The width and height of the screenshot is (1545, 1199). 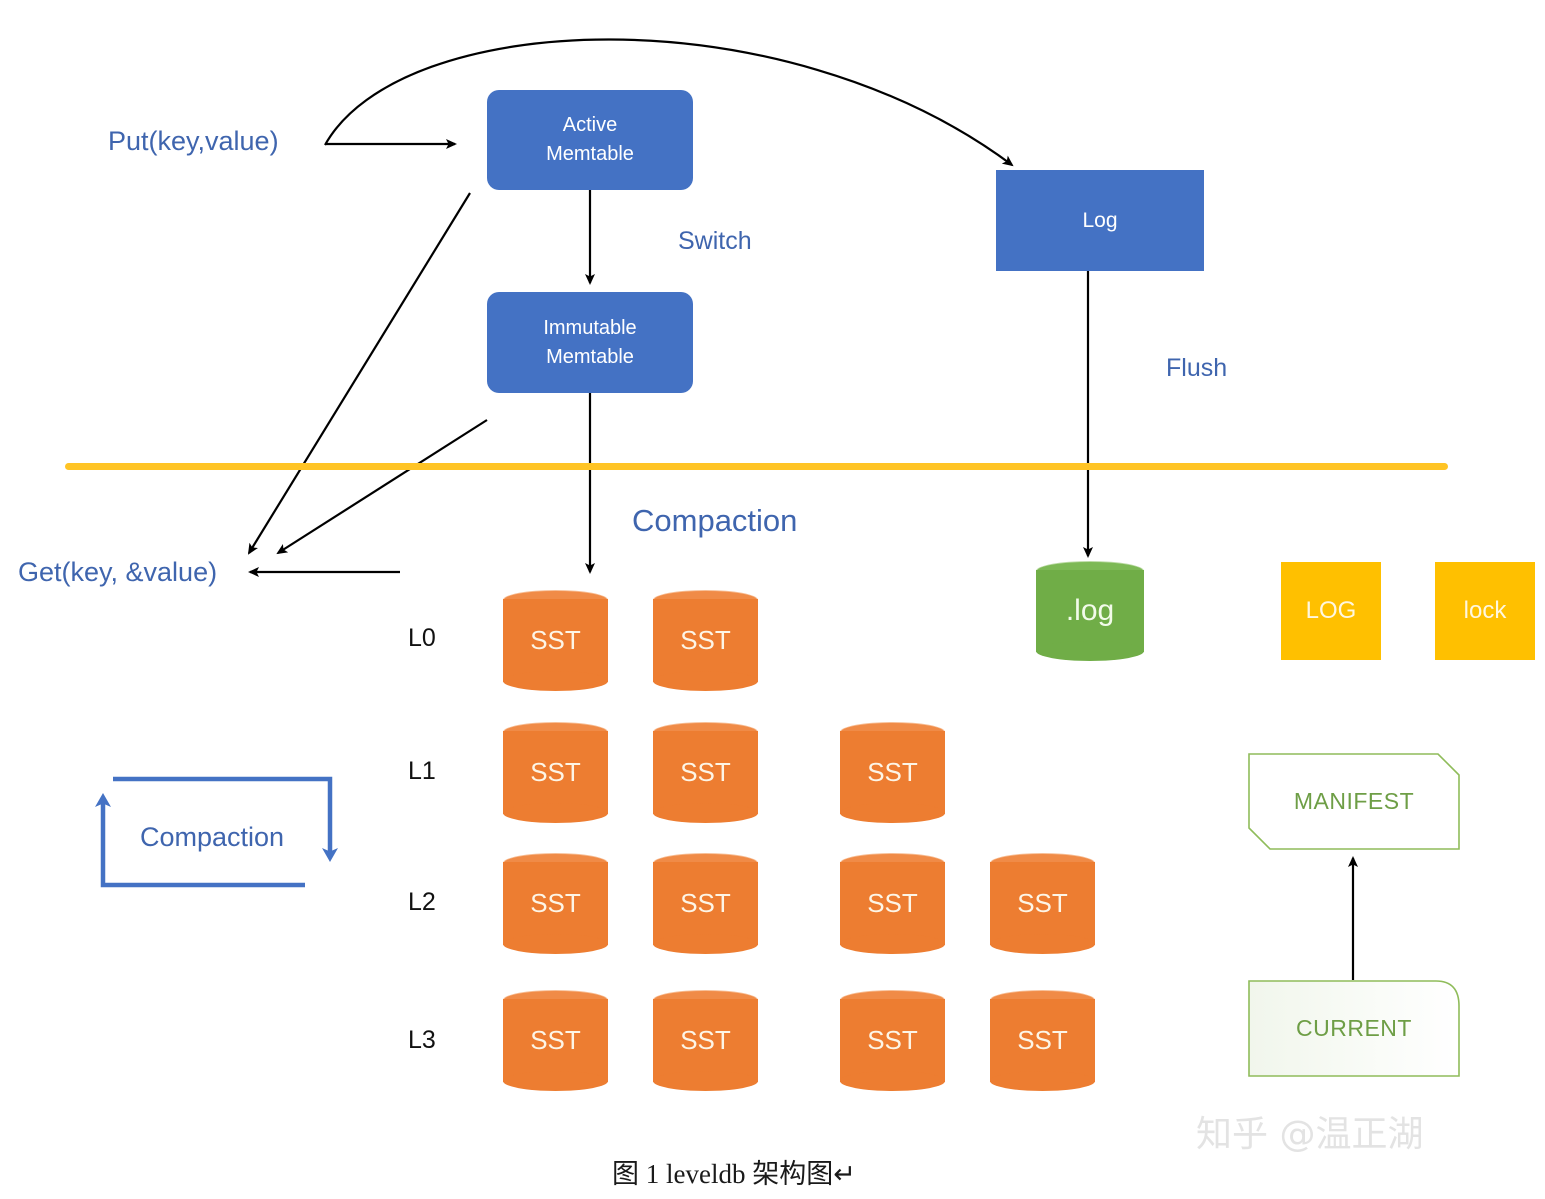 What do you see at coordinates (1100, 220) in the screenshot?
I see `log-box: Log` at bounding box center [1100, 220].